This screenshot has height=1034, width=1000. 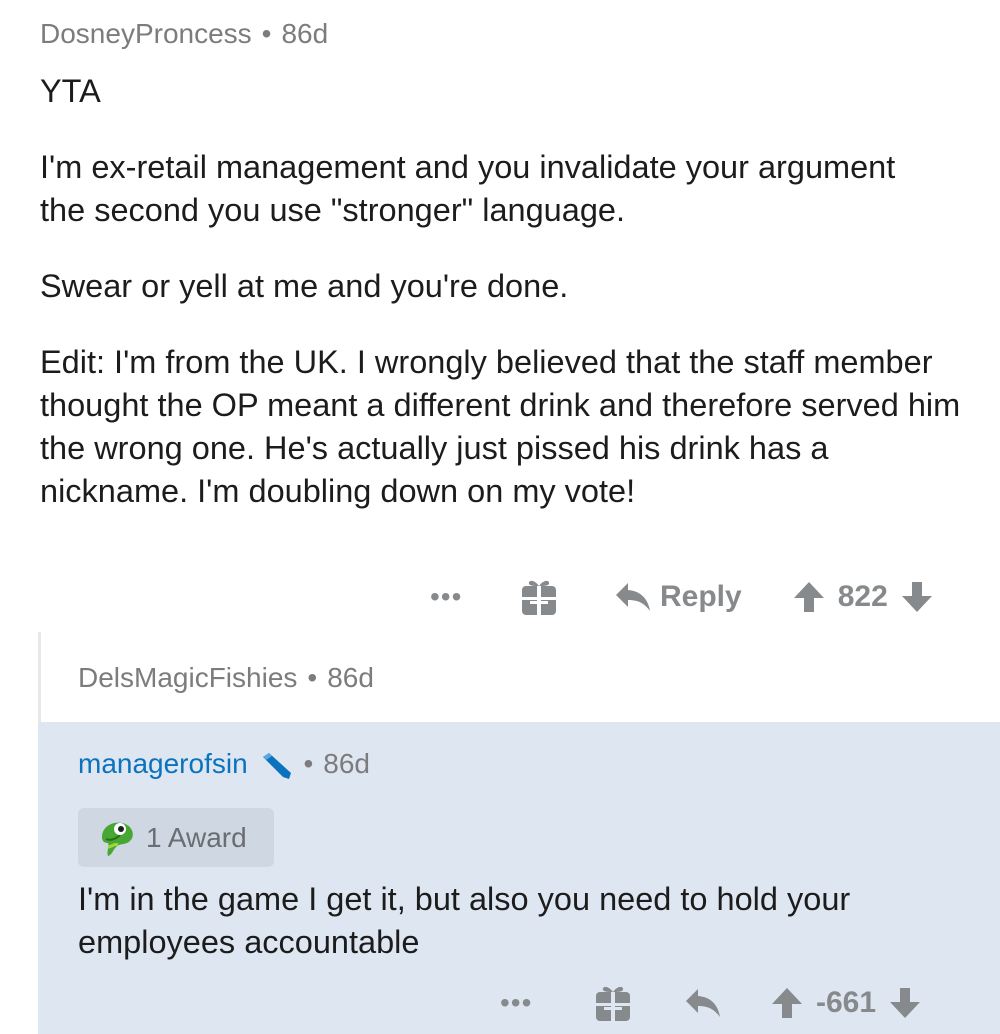 I want to click on comment-meta: managerofsin • 86d, so click(x=224, y=764).